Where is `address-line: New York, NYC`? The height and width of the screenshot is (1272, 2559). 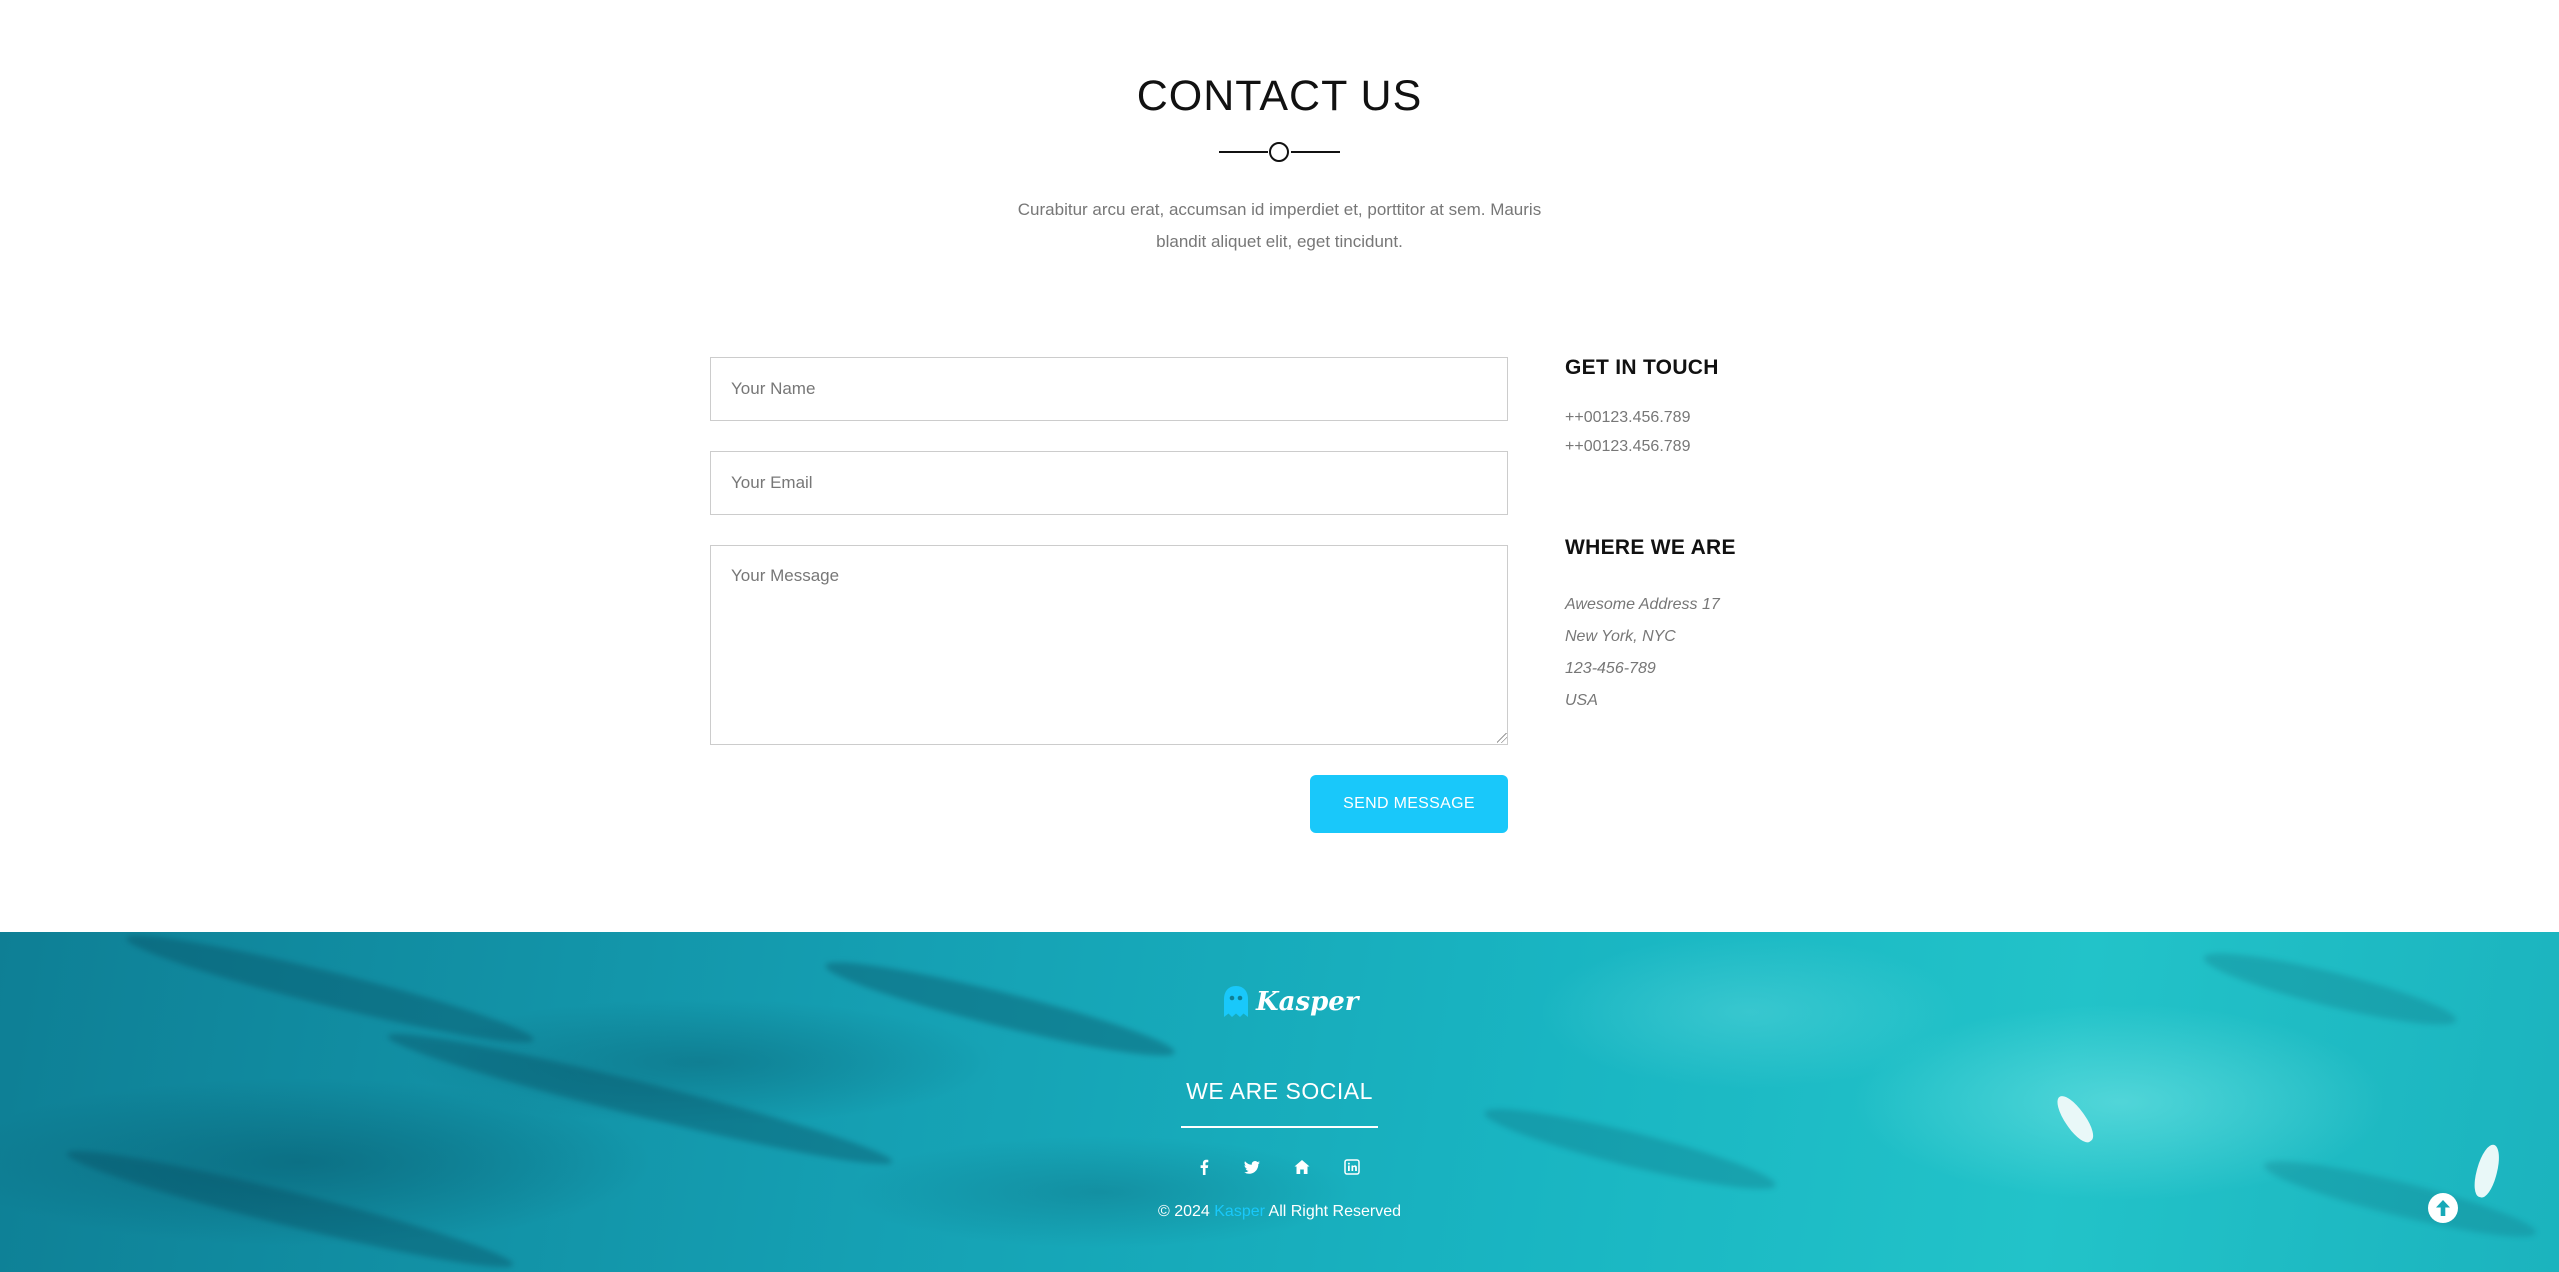 address-line: New York, NYC is located at coordinates (1620, 636).